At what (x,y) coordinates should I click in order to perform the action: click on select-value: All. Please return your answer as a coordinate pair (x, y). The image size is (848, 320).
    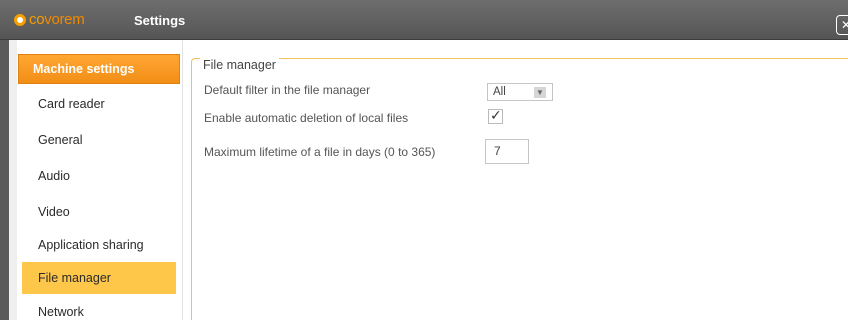
    Looking at the image, I should click on (499, 92).